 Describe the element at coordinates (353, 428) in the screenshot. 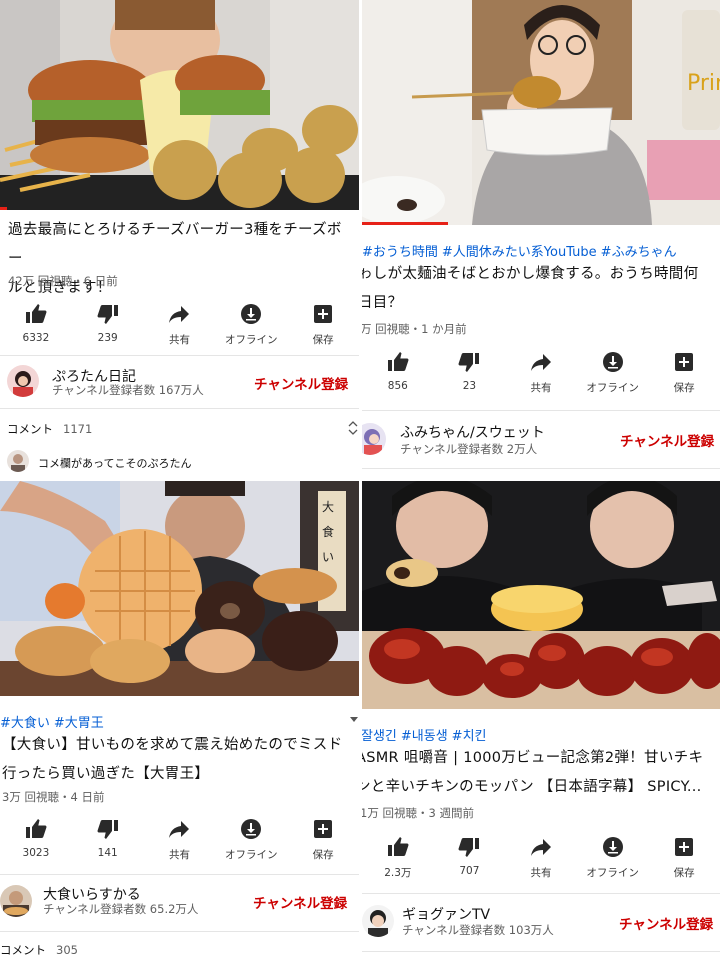

I see `expand-collapse-icon` at that location.